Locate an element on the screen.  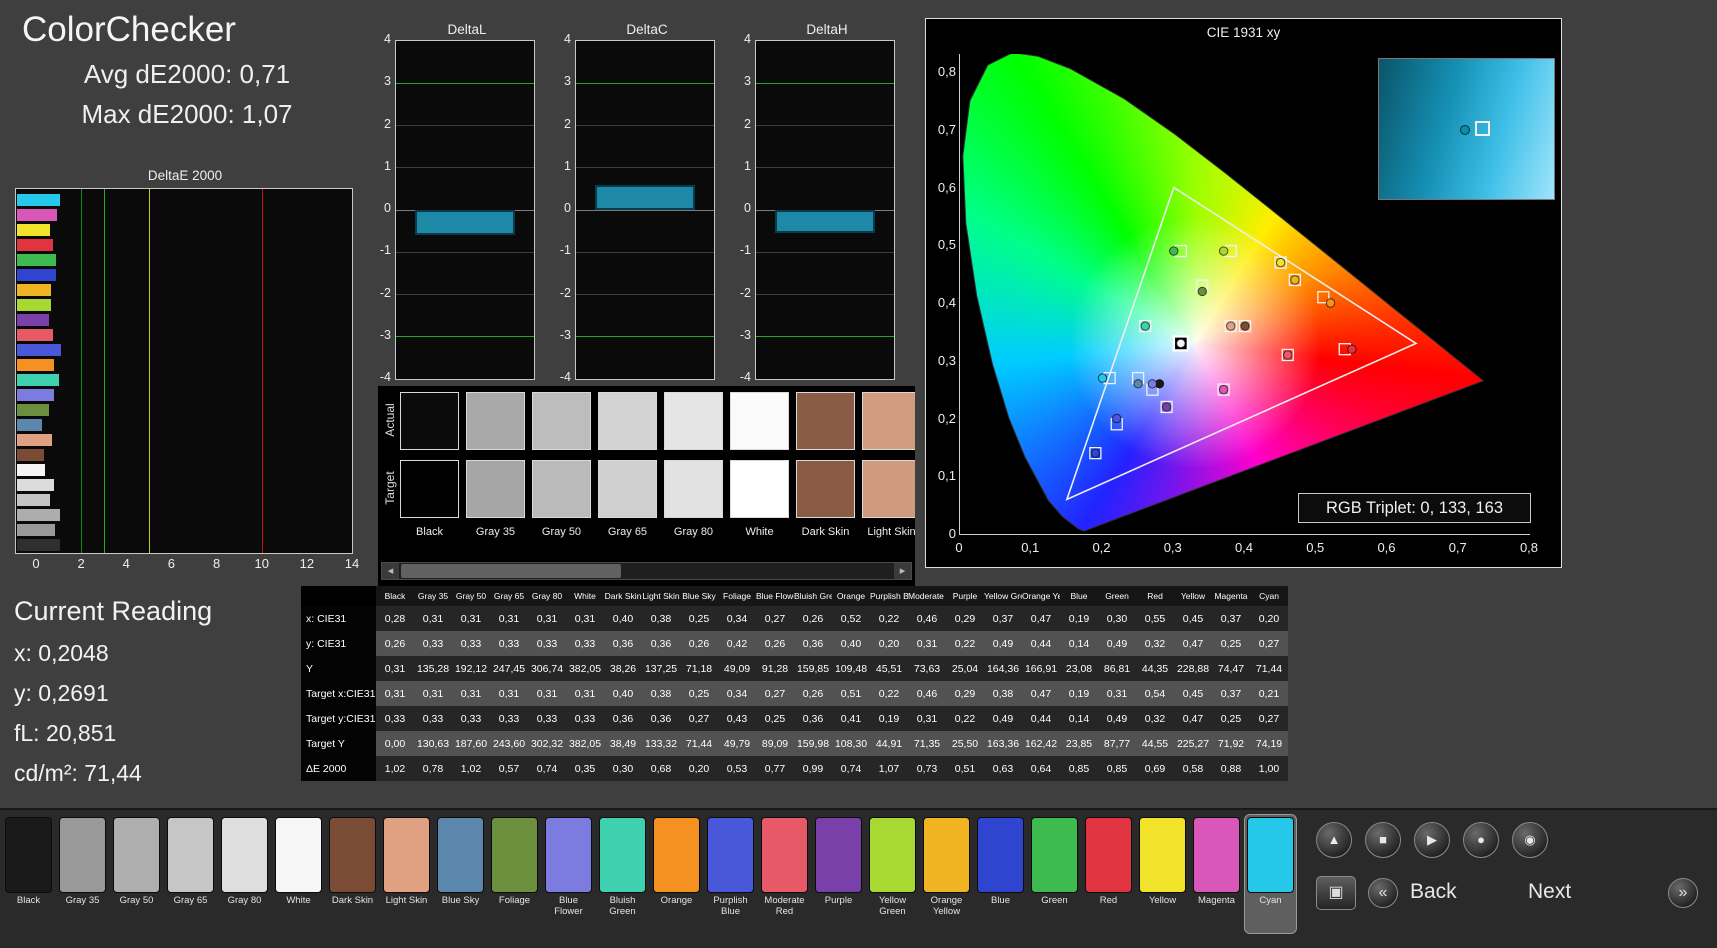
table-cell: 89,09 is located at coordinates (775, 743).